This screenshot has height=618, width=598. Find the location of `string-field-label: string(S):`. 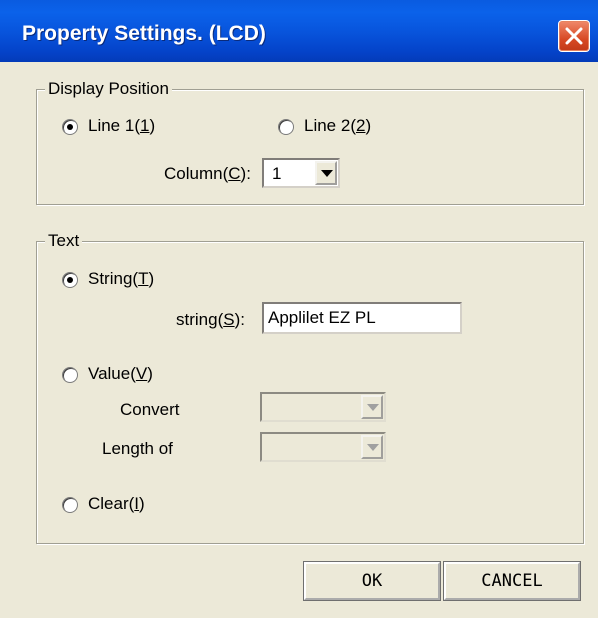

string-field-label: string(S): is located at coordinates (210, 319).